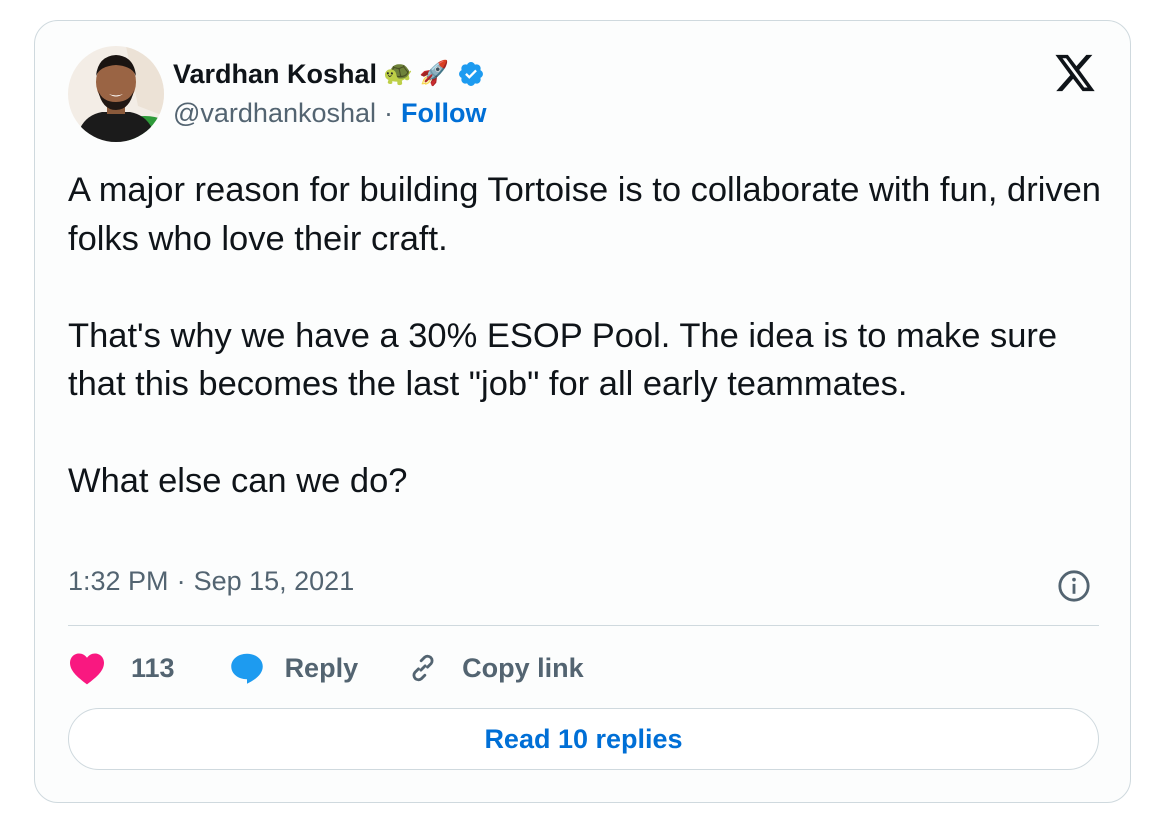 The width and height of the screenshot is (1160, 828). I want to click on info-icon, so click(1074, 586).